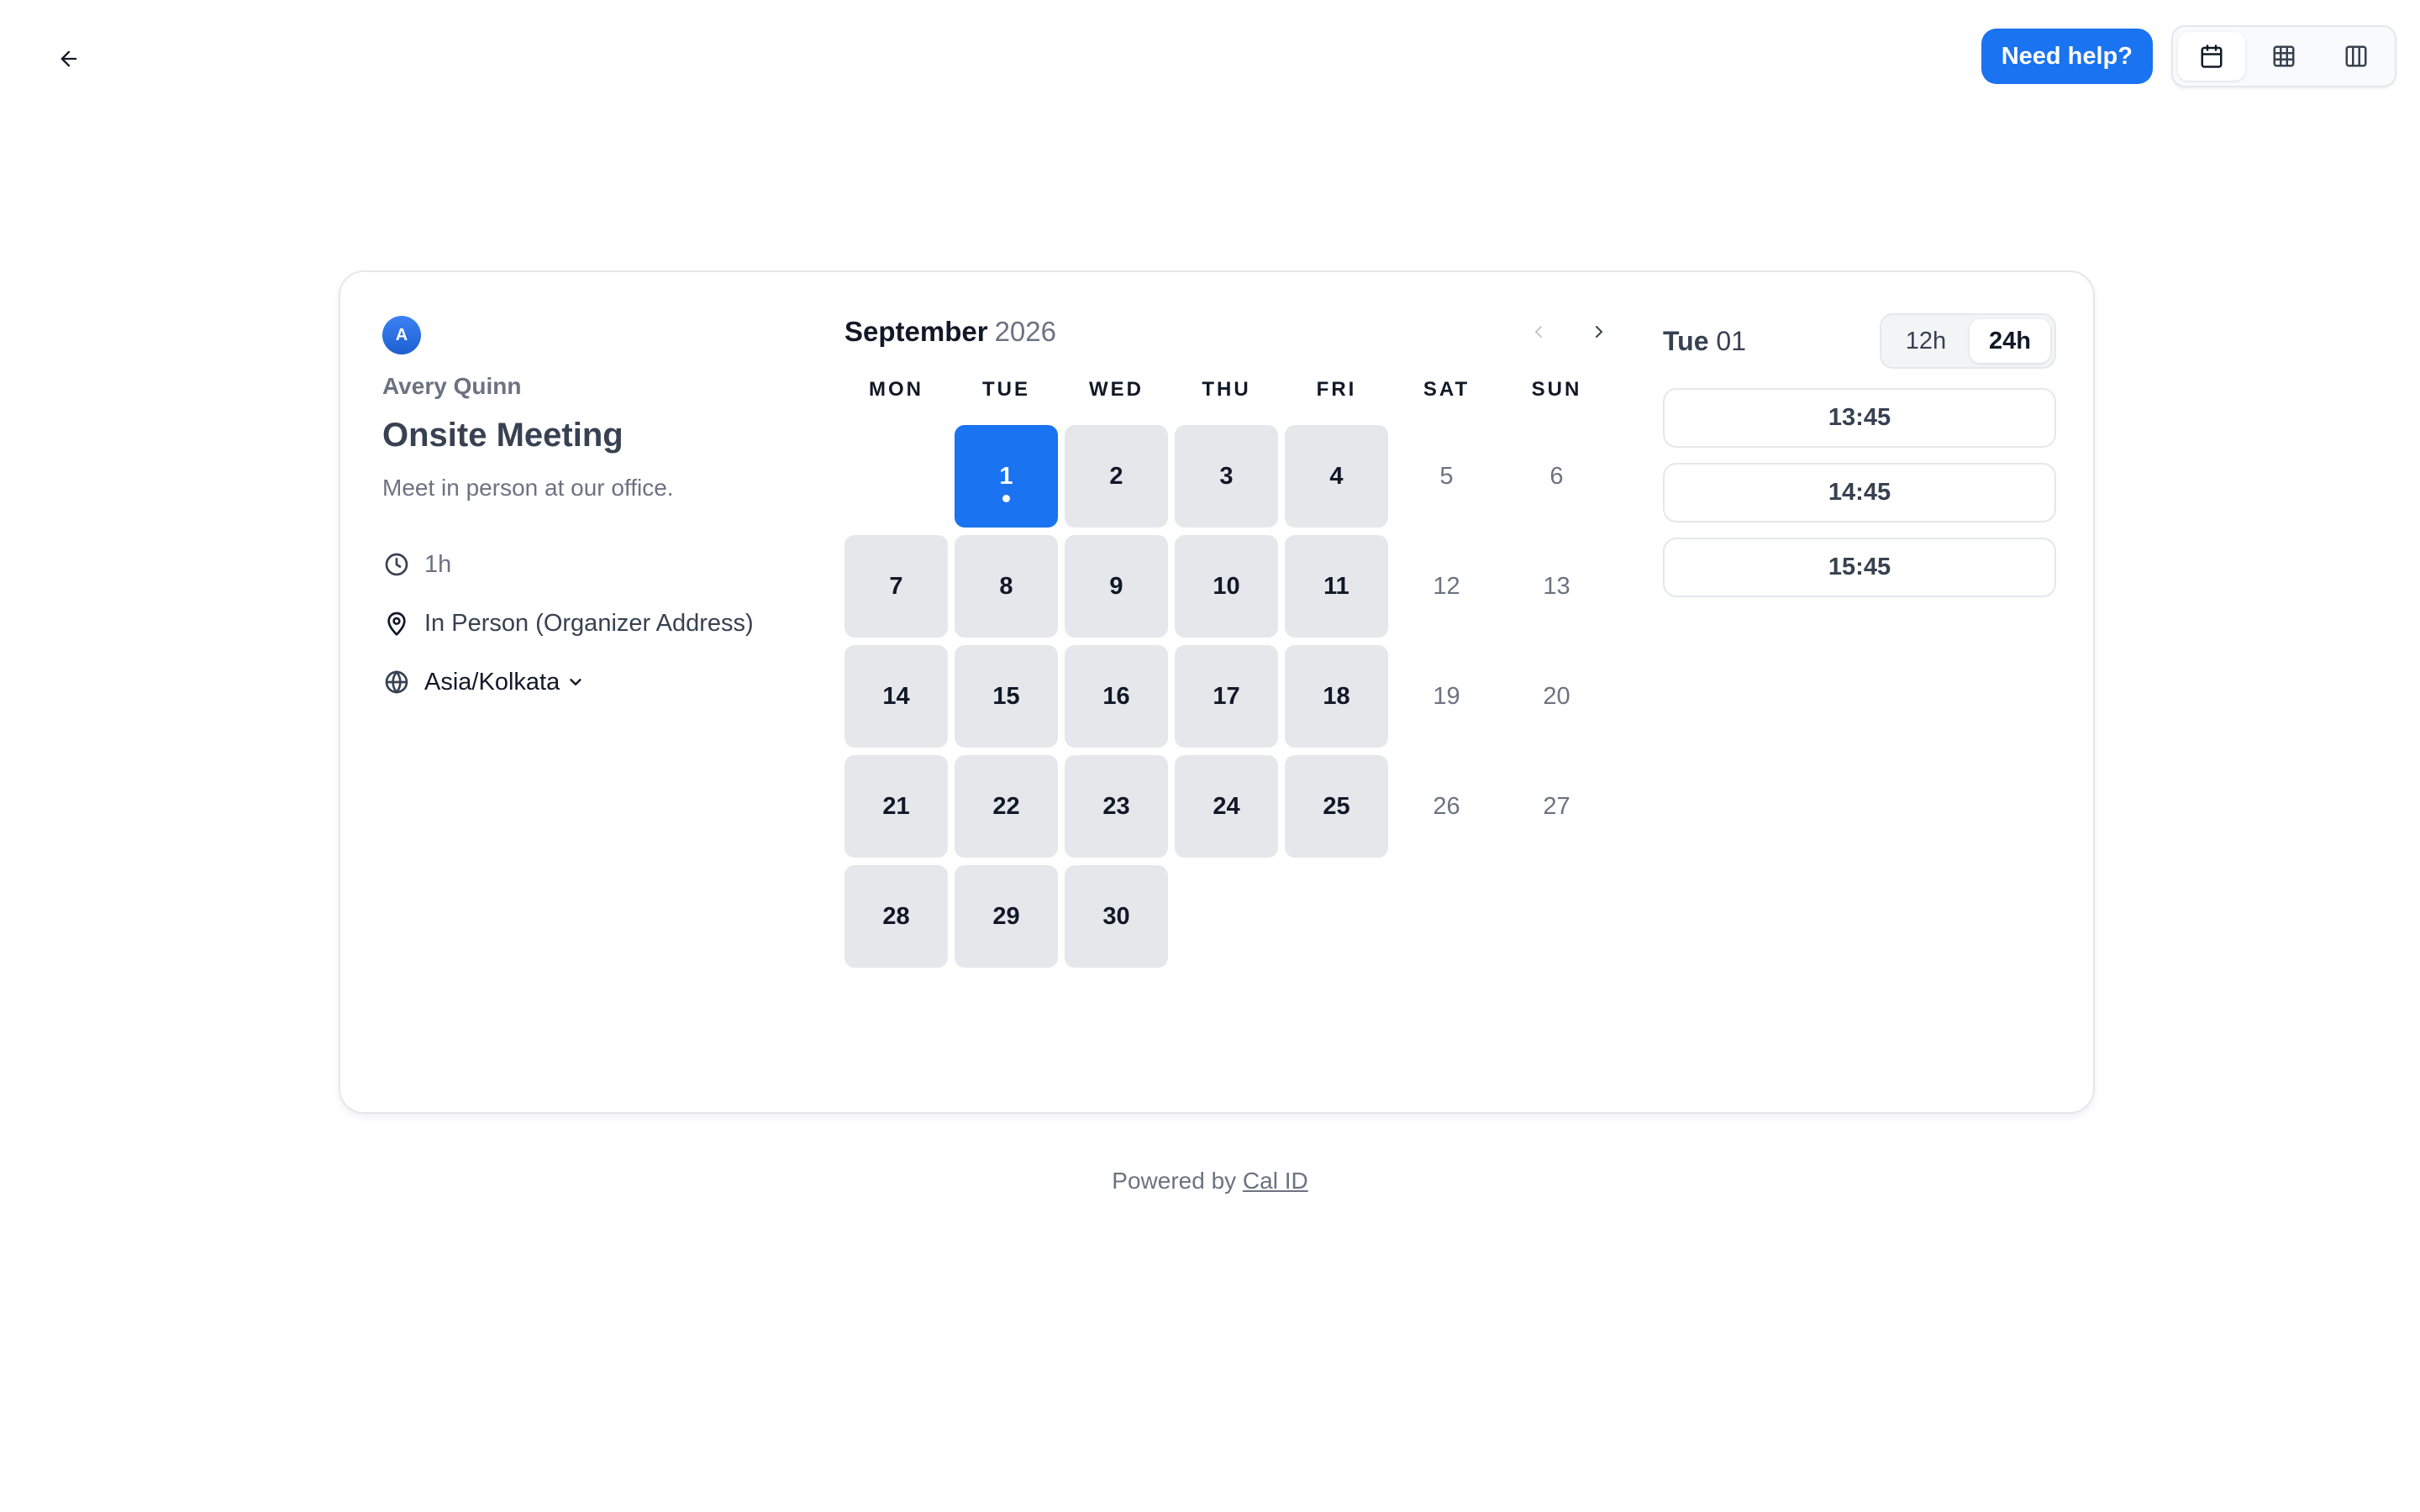 This screenshot has height=1512, width=2420. I want to click on day-cell: 11, so click(1336, 586).